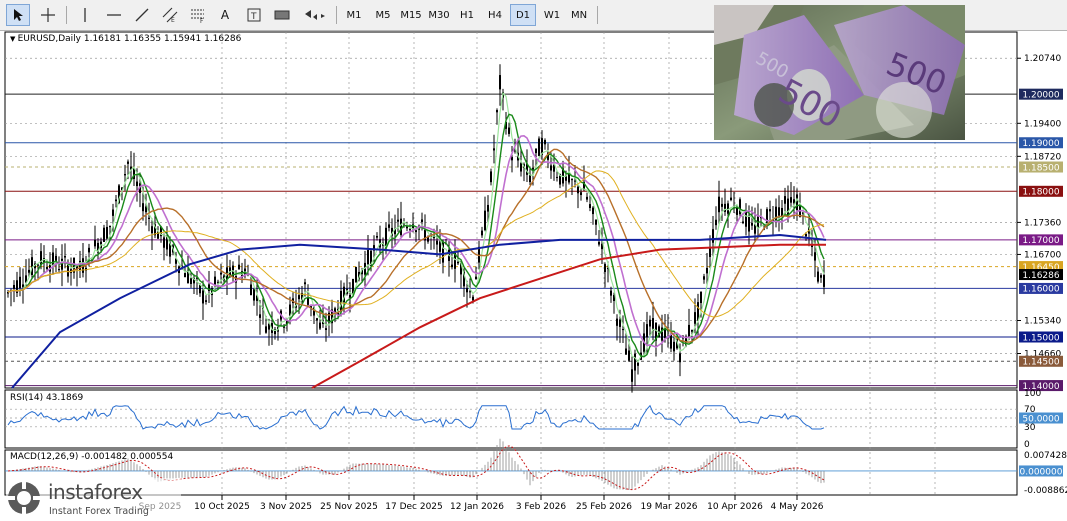  What do you see at coordinates (1027, 445) in the screenshot?
I see `rsi-axis-label: 0` at bounding box center [1027, 445].